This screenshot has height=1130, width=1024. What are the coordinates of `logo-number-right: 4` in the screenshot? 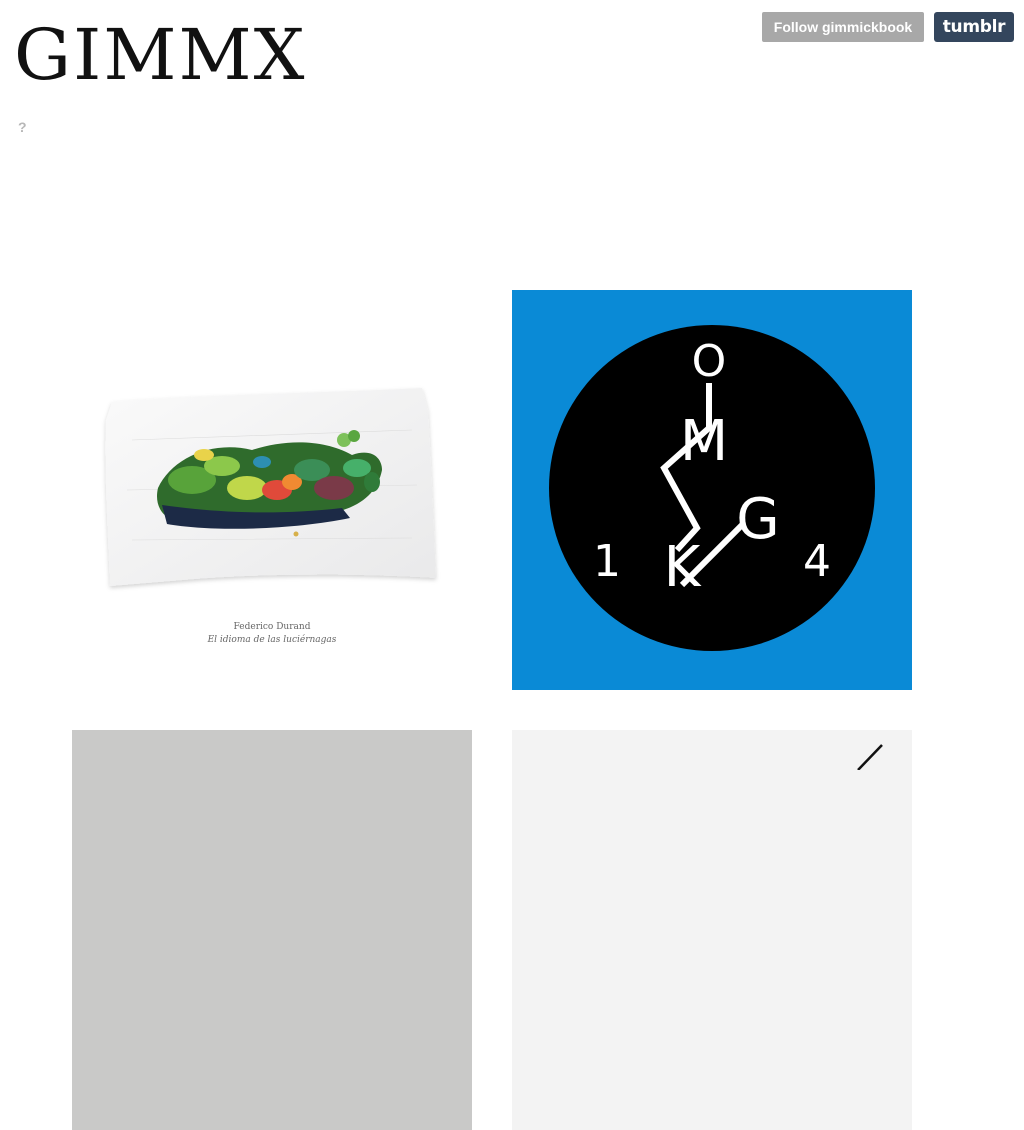 It's located at (817, 561).